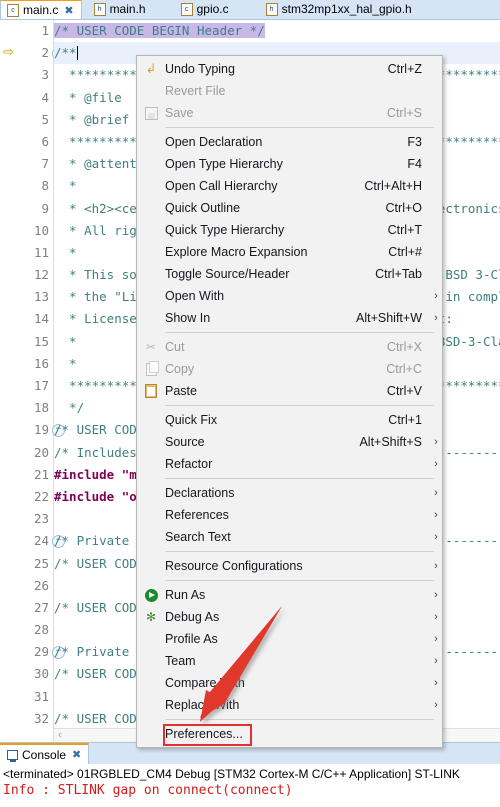 The width and height of the screenshot is (500, 807). What do you see at coordinates (414, 142) in the screenshot?
I see `menu-item-accelerator: F3` at bounding box center [414, 142].